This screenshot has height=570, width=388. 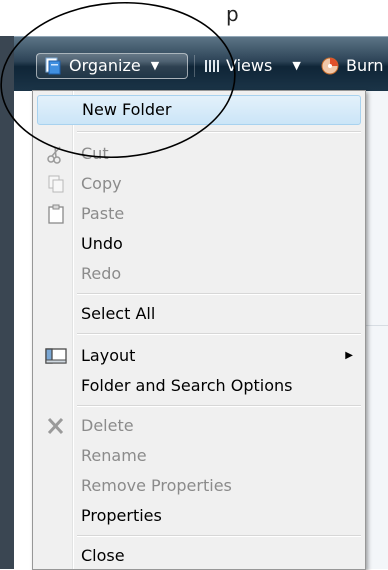 I want to click on views-button: Views ▼, so click(x=252, y=66).